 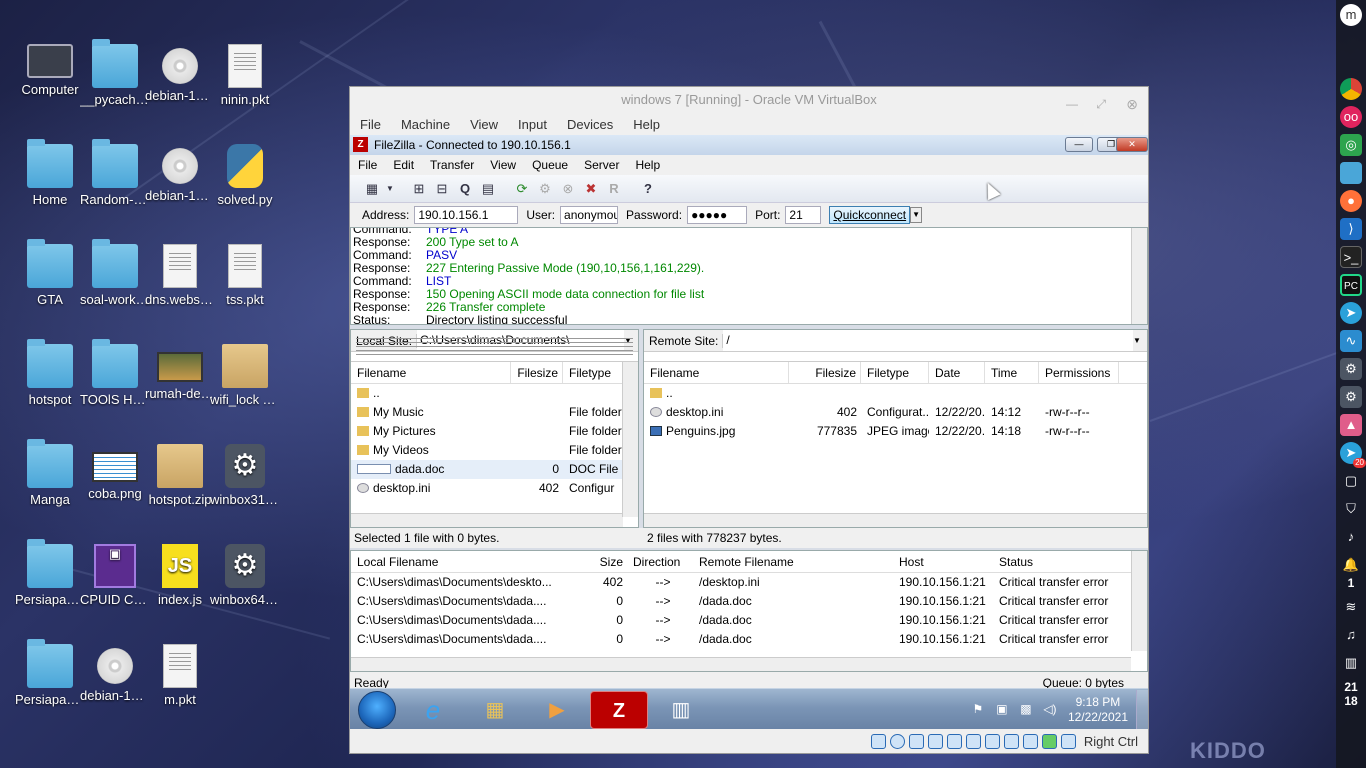 I want to click on photos-icon: ▲, so click(x=1351, y=425).